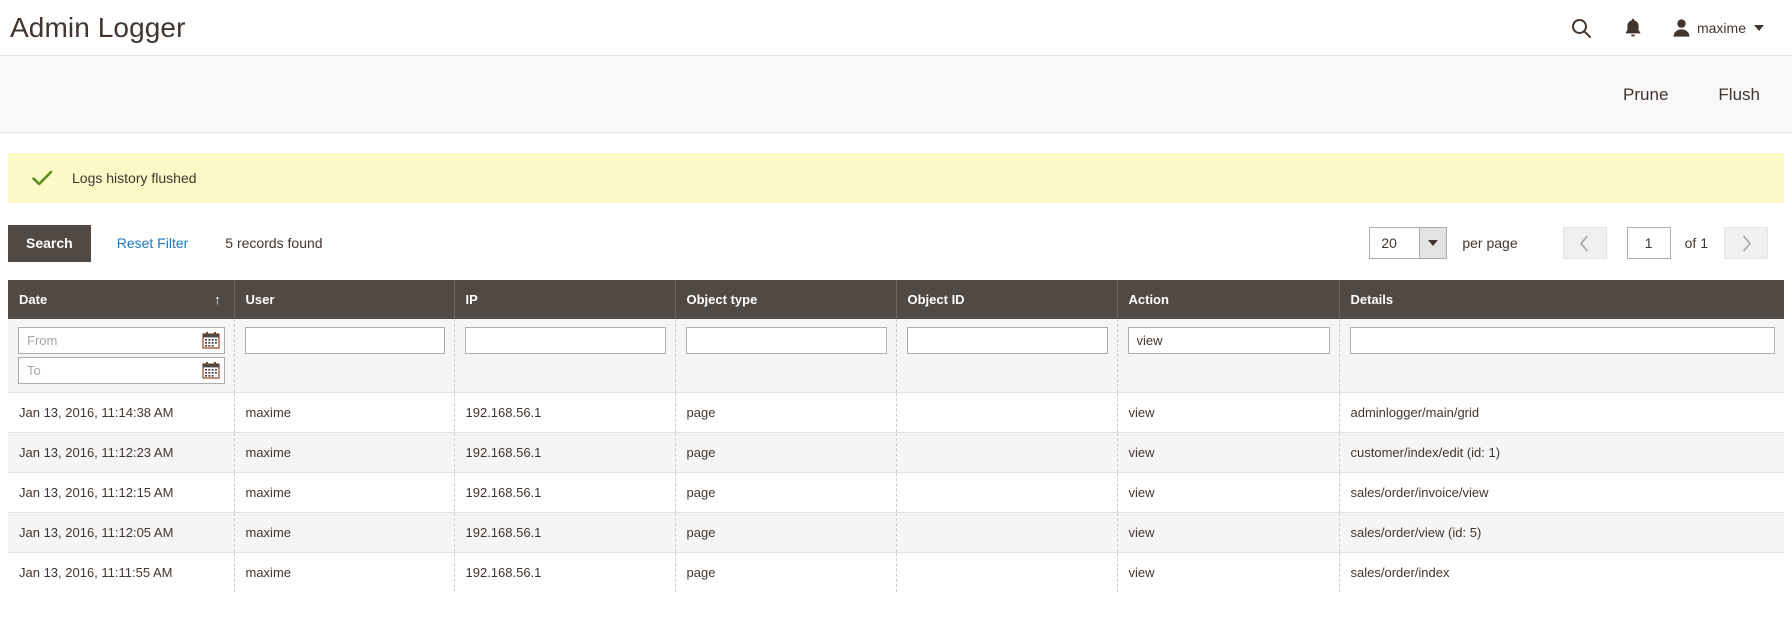 Image resolution: width=1792 pixels, height=637 pixels. What do you see at coordinates (565, 340) in the screenshot?
I see `ip-filter-input` at bounding box center [565, 340].